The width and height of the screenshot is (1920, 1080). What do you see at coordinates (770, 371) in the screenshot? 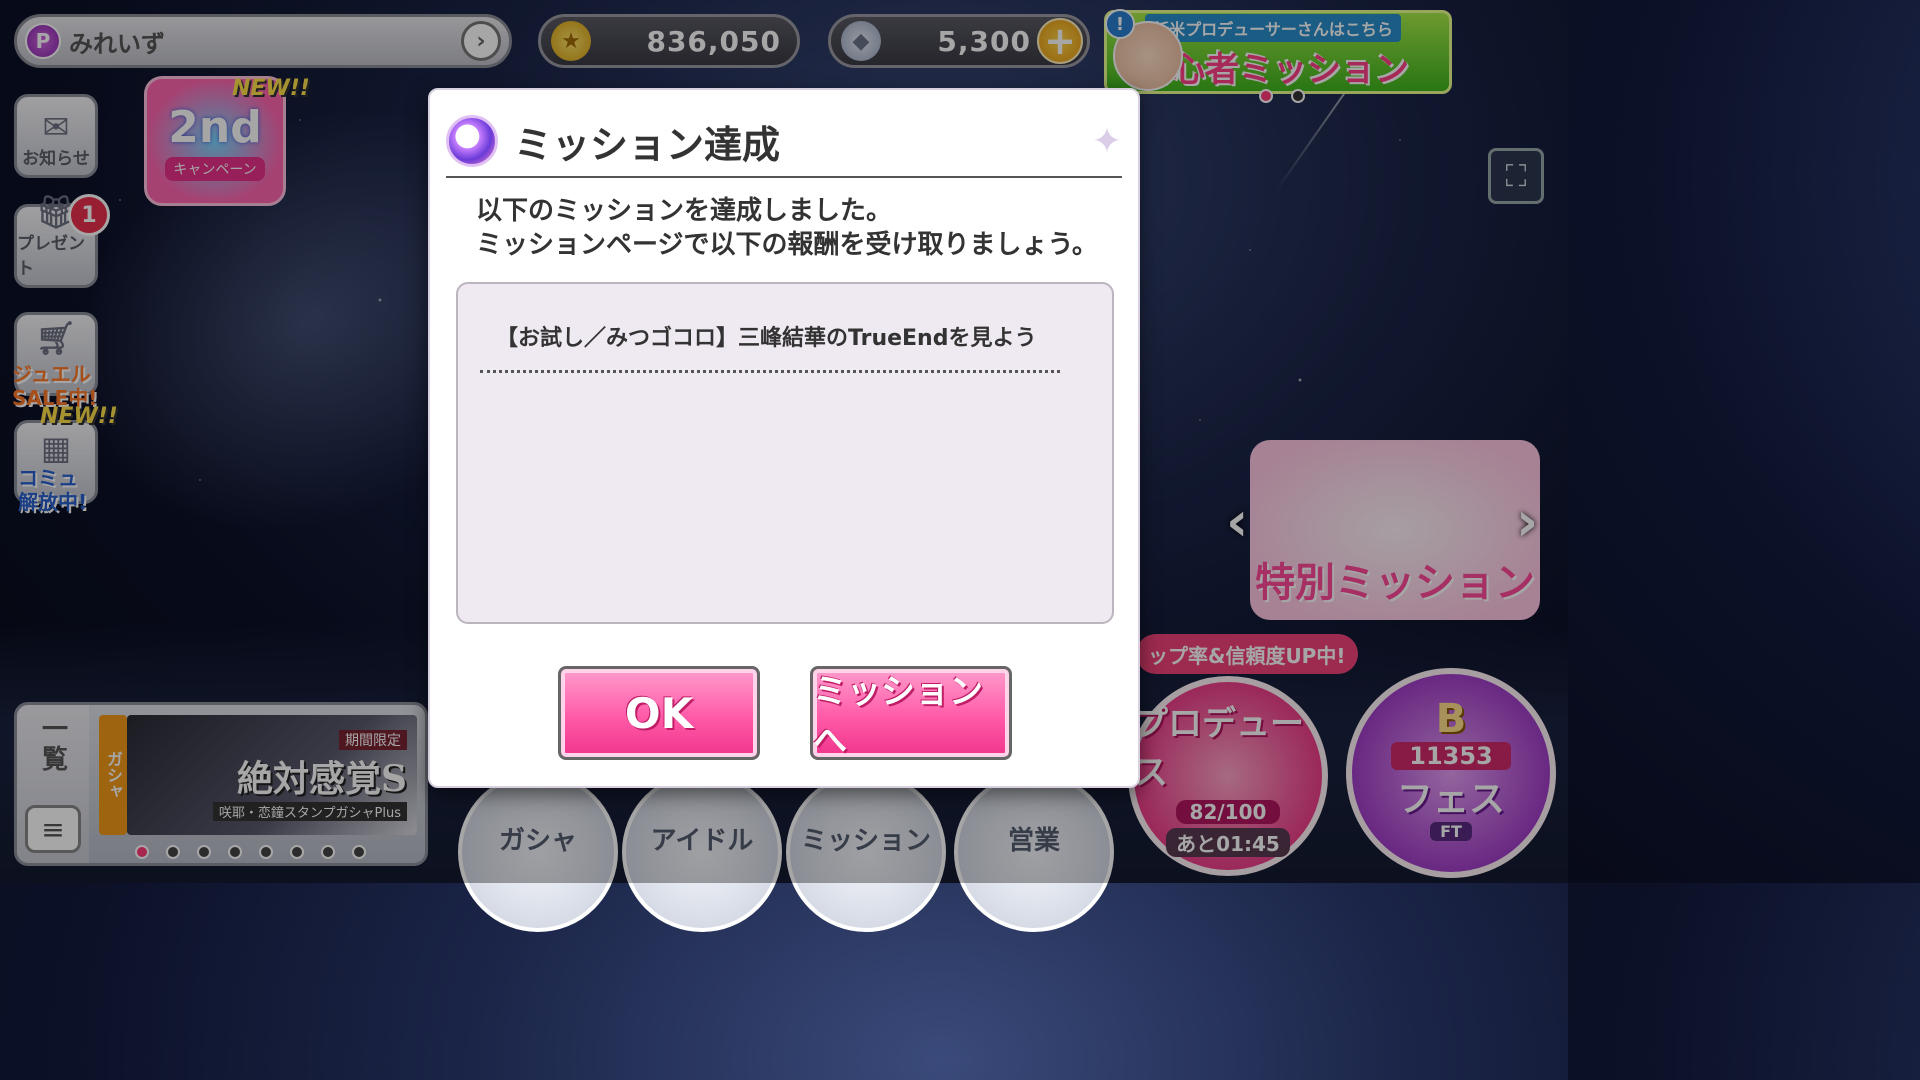
I see `dotted-divider` at bounding box center [770, 371].